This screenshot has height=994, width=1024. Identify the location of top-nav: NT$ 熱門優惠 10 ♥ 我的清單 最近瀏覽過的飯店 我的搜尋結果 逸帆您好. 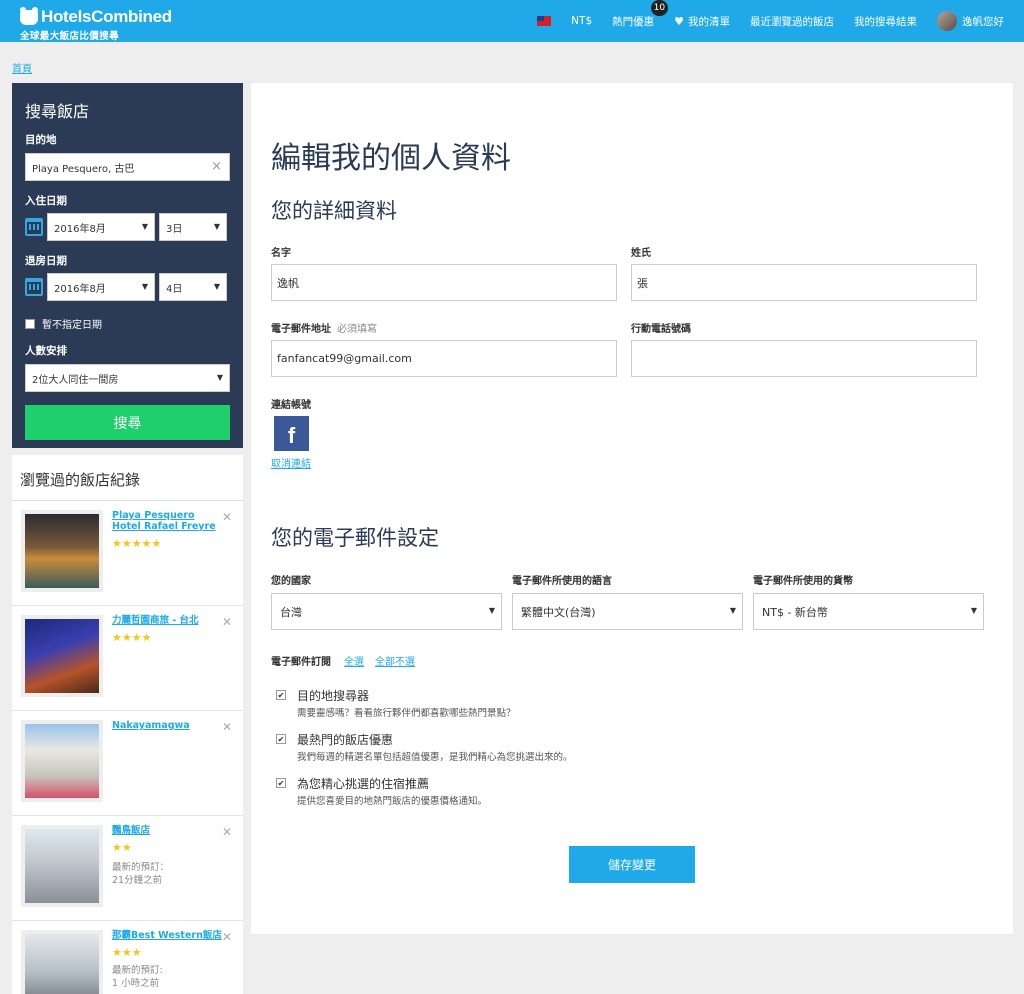
(760, 21).